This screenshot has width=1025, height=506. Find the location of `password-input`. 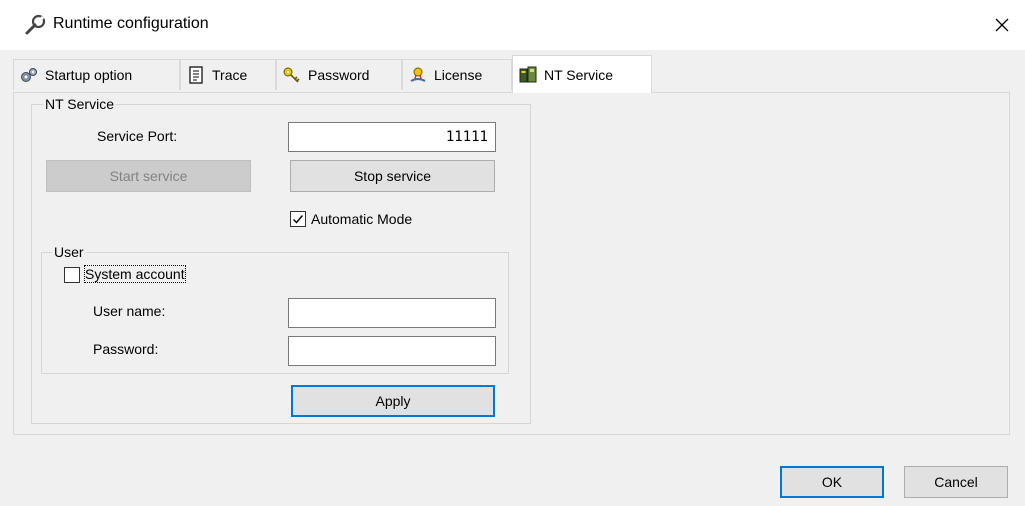

password-input is located at coordinates (392, 351).